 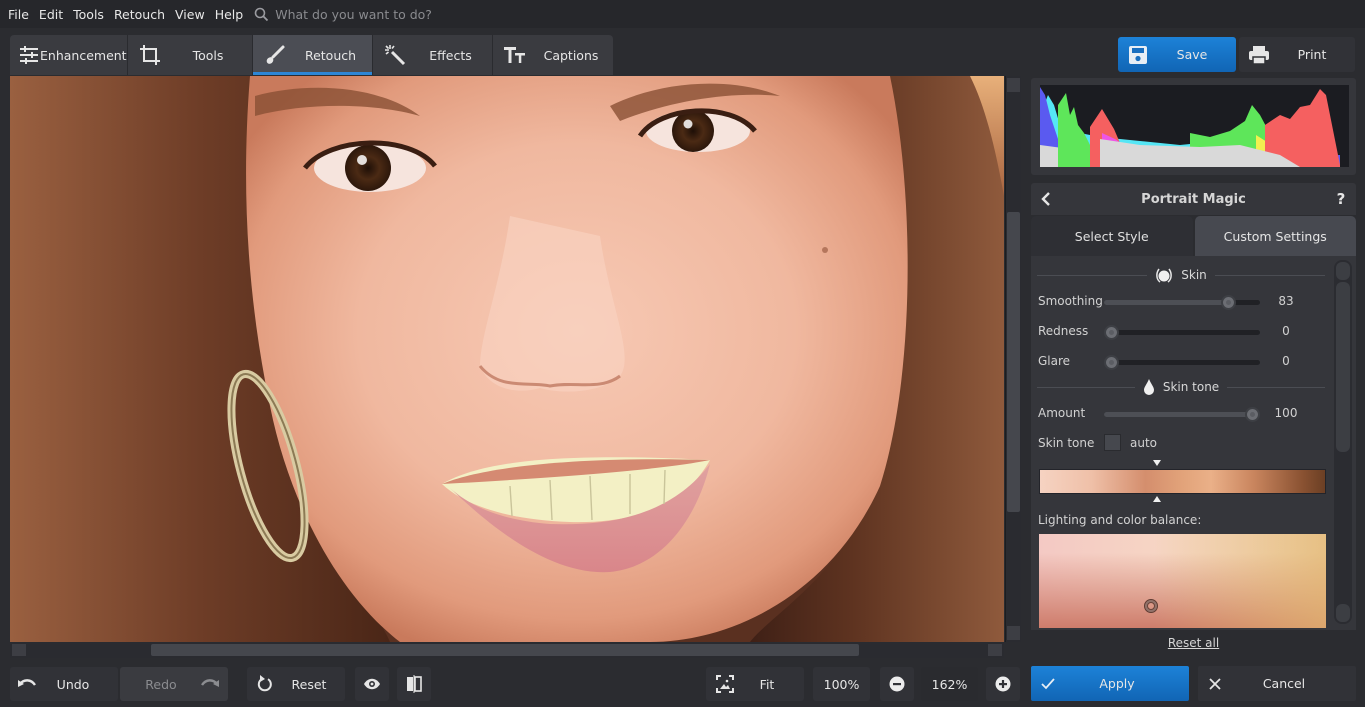 I want to click on skin-tone-marker-bottom, so click(x=1156, y=499).